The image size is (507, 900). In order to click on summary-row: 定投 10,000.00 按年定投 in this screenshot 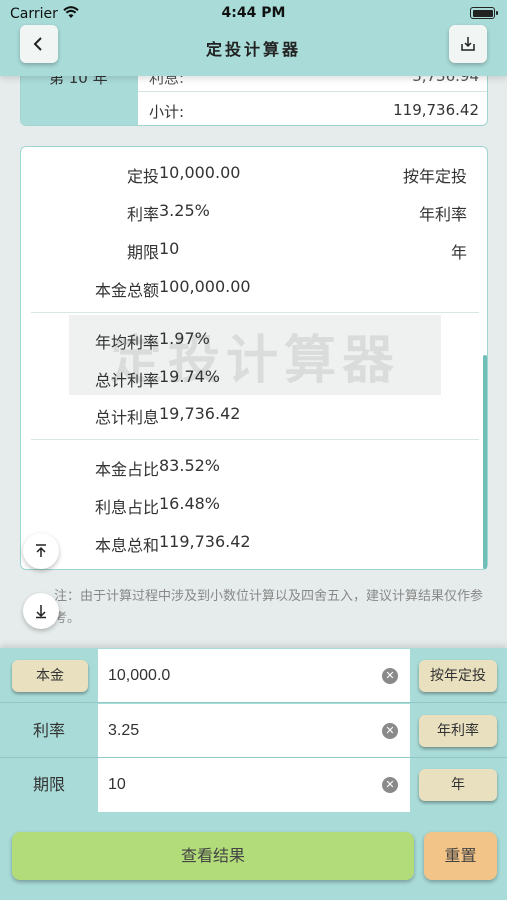, I will do `click(254, 175)`.